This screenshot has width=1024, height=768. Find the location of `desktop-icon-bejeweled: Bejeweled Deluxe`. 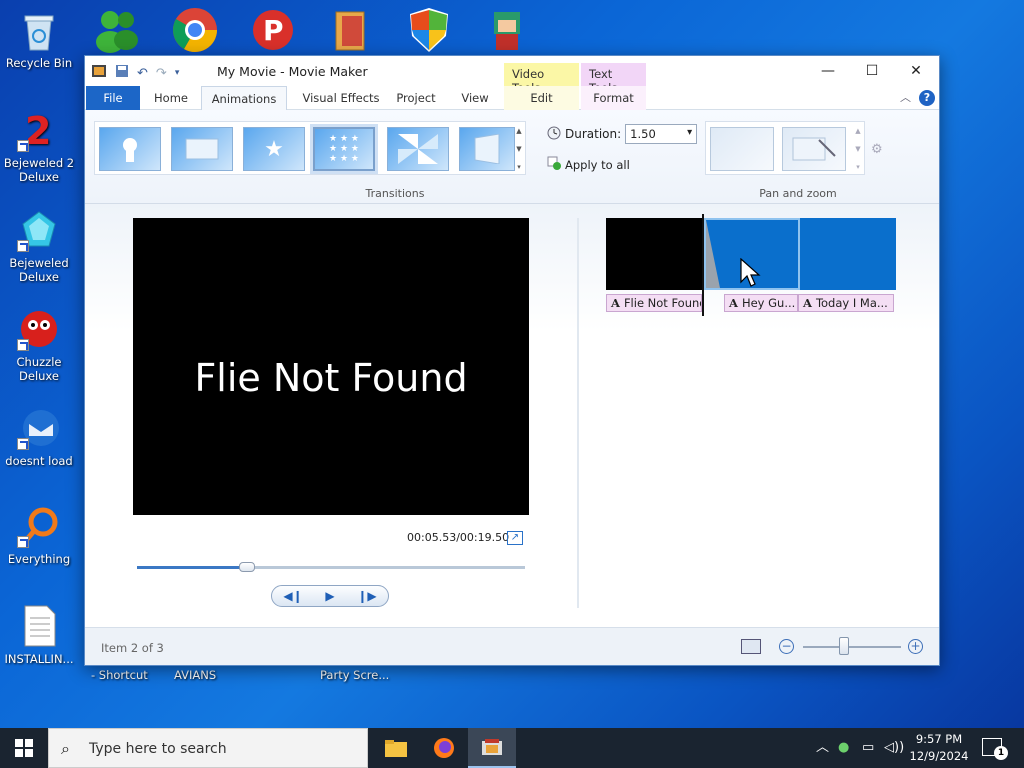

desktop-icon-bejeweled: Bejeweled Deluxe is located at coordinates (39, 246).